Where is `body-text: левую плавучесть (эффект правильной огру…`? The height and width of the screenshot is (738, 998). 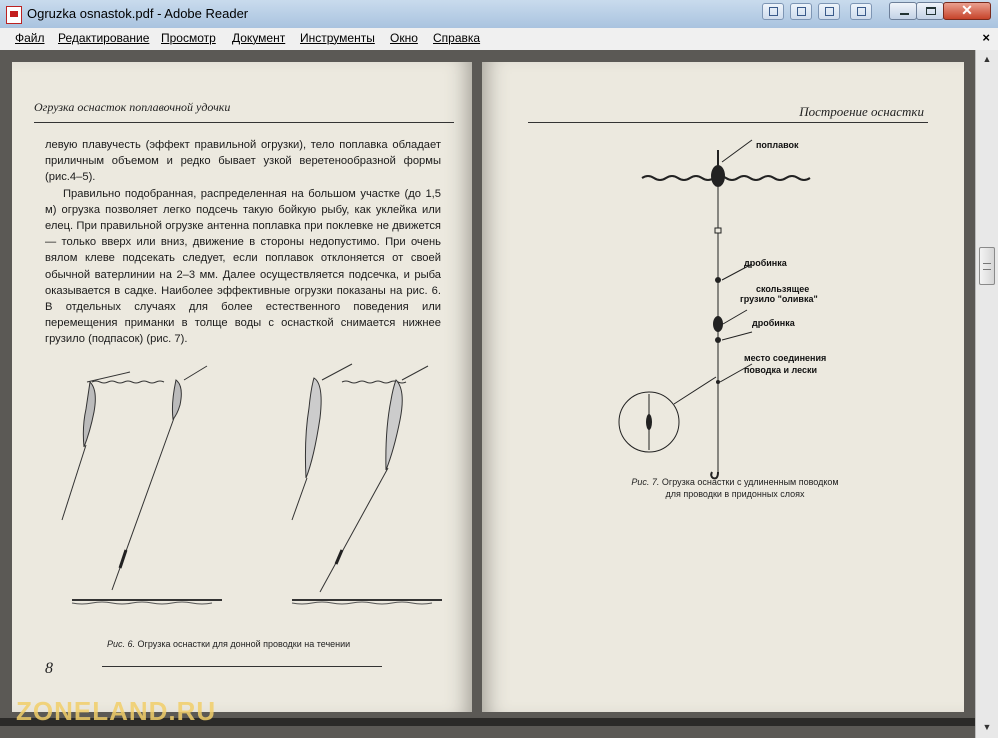 body-text: левую плавучесть (эффект правильной огру… is located at coordinates (243, 242).